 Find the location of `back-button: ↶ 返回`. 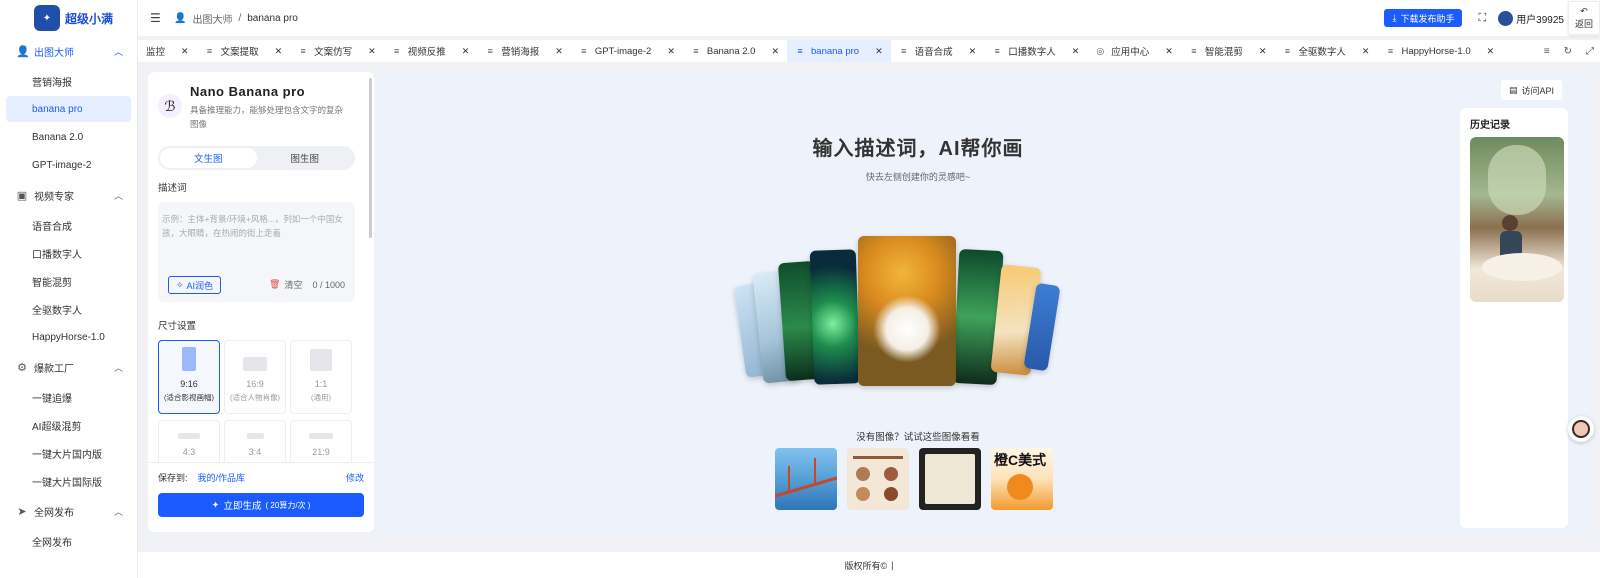

back-button: ↶ 返回 is located at coordinates (1584, 18).